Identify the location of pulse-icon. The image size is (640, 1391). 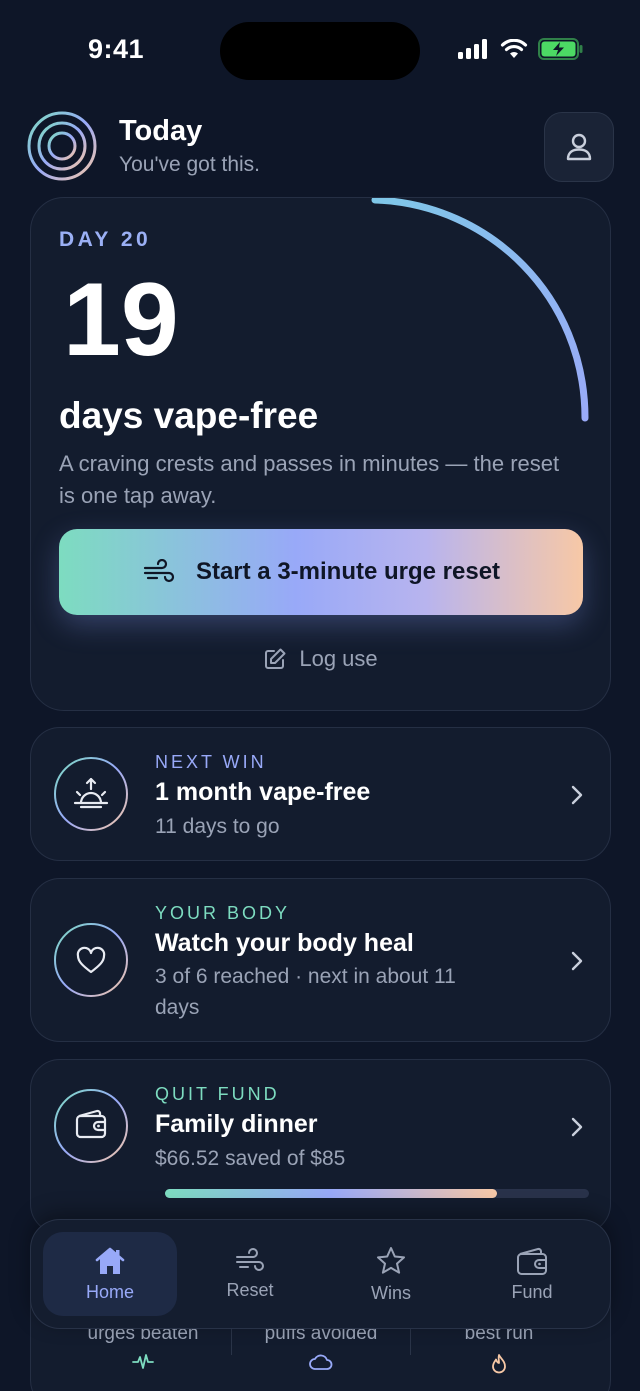
(143, 1361).